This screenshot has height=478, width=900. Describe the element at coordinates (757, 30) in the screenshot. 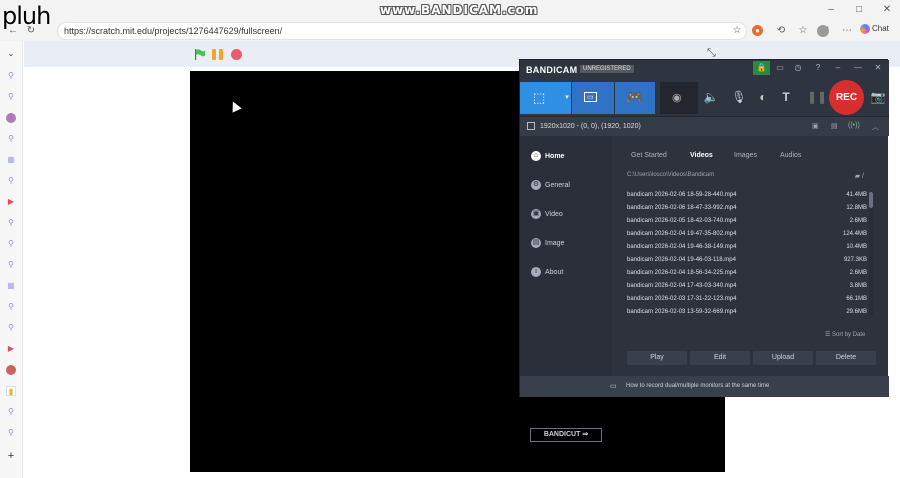

I see `extension-icon: ●` at that location.